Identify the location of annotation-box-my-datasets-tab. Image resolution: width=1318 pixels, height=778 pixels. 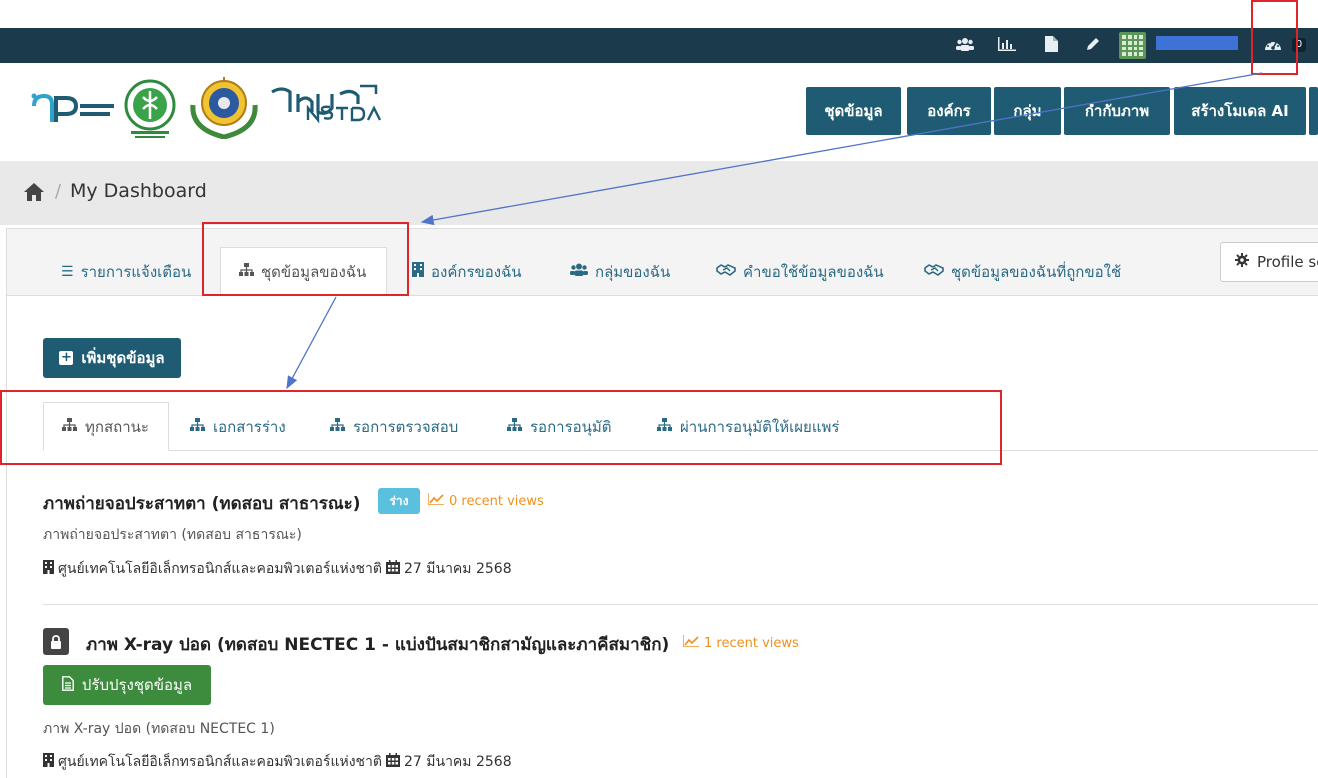
(305, 259).